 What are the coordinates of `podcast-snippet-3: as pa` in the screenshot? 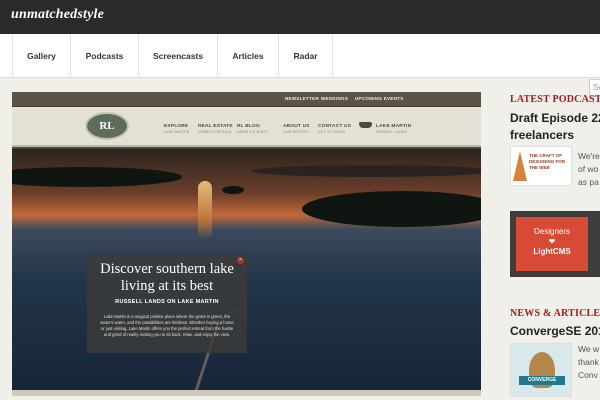 It's located at (588, 182).